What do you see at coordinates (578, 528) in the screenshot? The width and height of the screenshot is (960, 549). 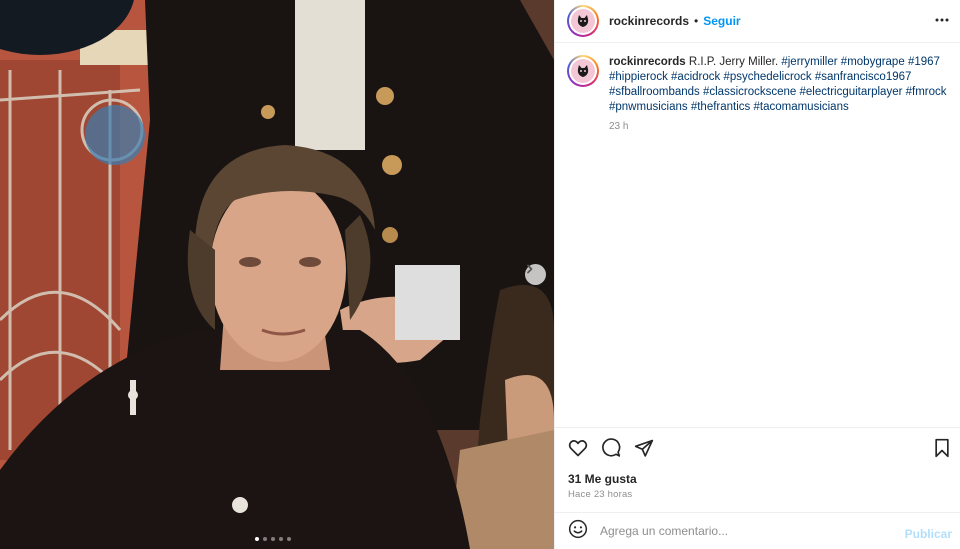 I see `emoji-icon` at bounding box center [578, 528].